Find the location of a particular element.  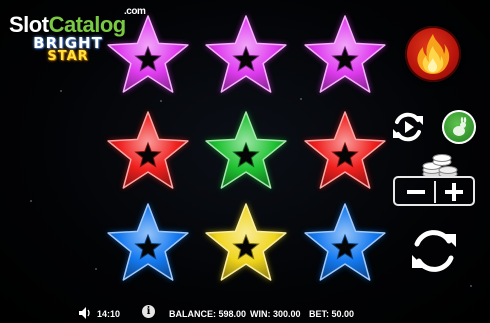

win-value: WIN: 300.00 is located at coordinates (275, 314).